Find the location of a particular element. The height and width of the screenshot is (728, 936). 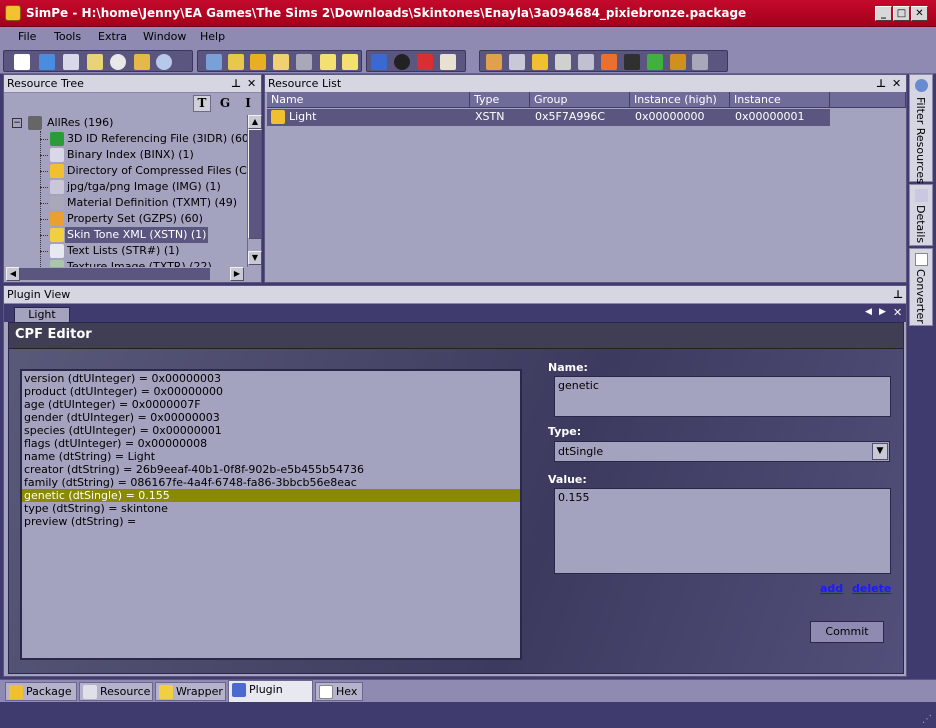

tab-details: Details is located at coordinates (921, 215).